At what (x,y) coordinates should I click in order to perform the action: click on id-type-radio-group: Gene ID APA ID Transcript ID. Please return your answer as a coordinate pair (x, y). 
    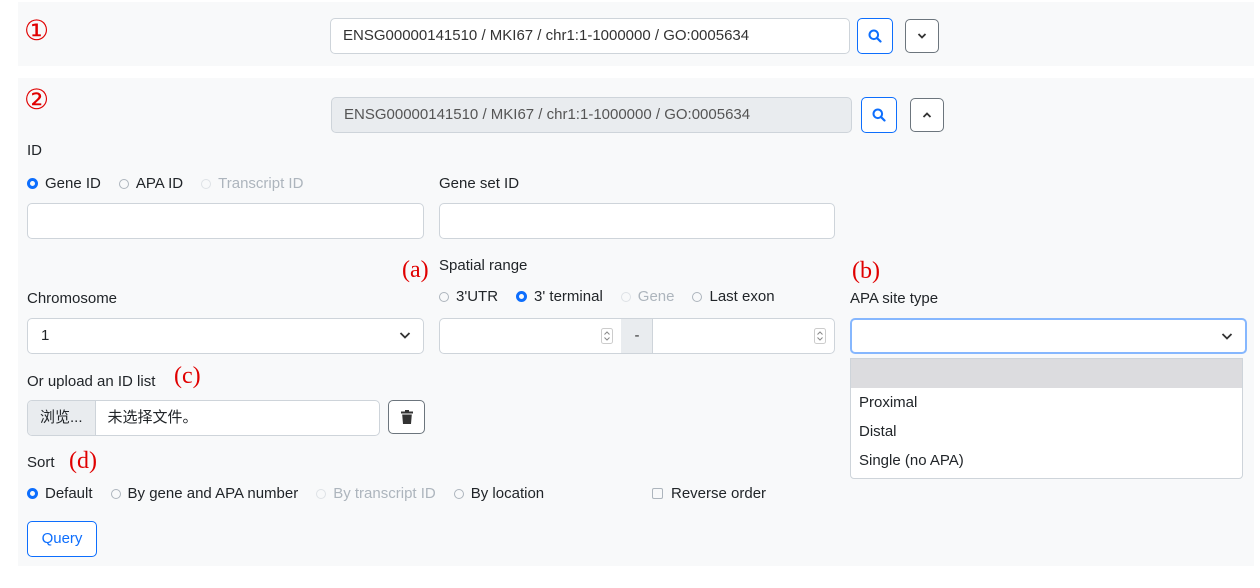
    Looking at the image, I should click on (174, 183).